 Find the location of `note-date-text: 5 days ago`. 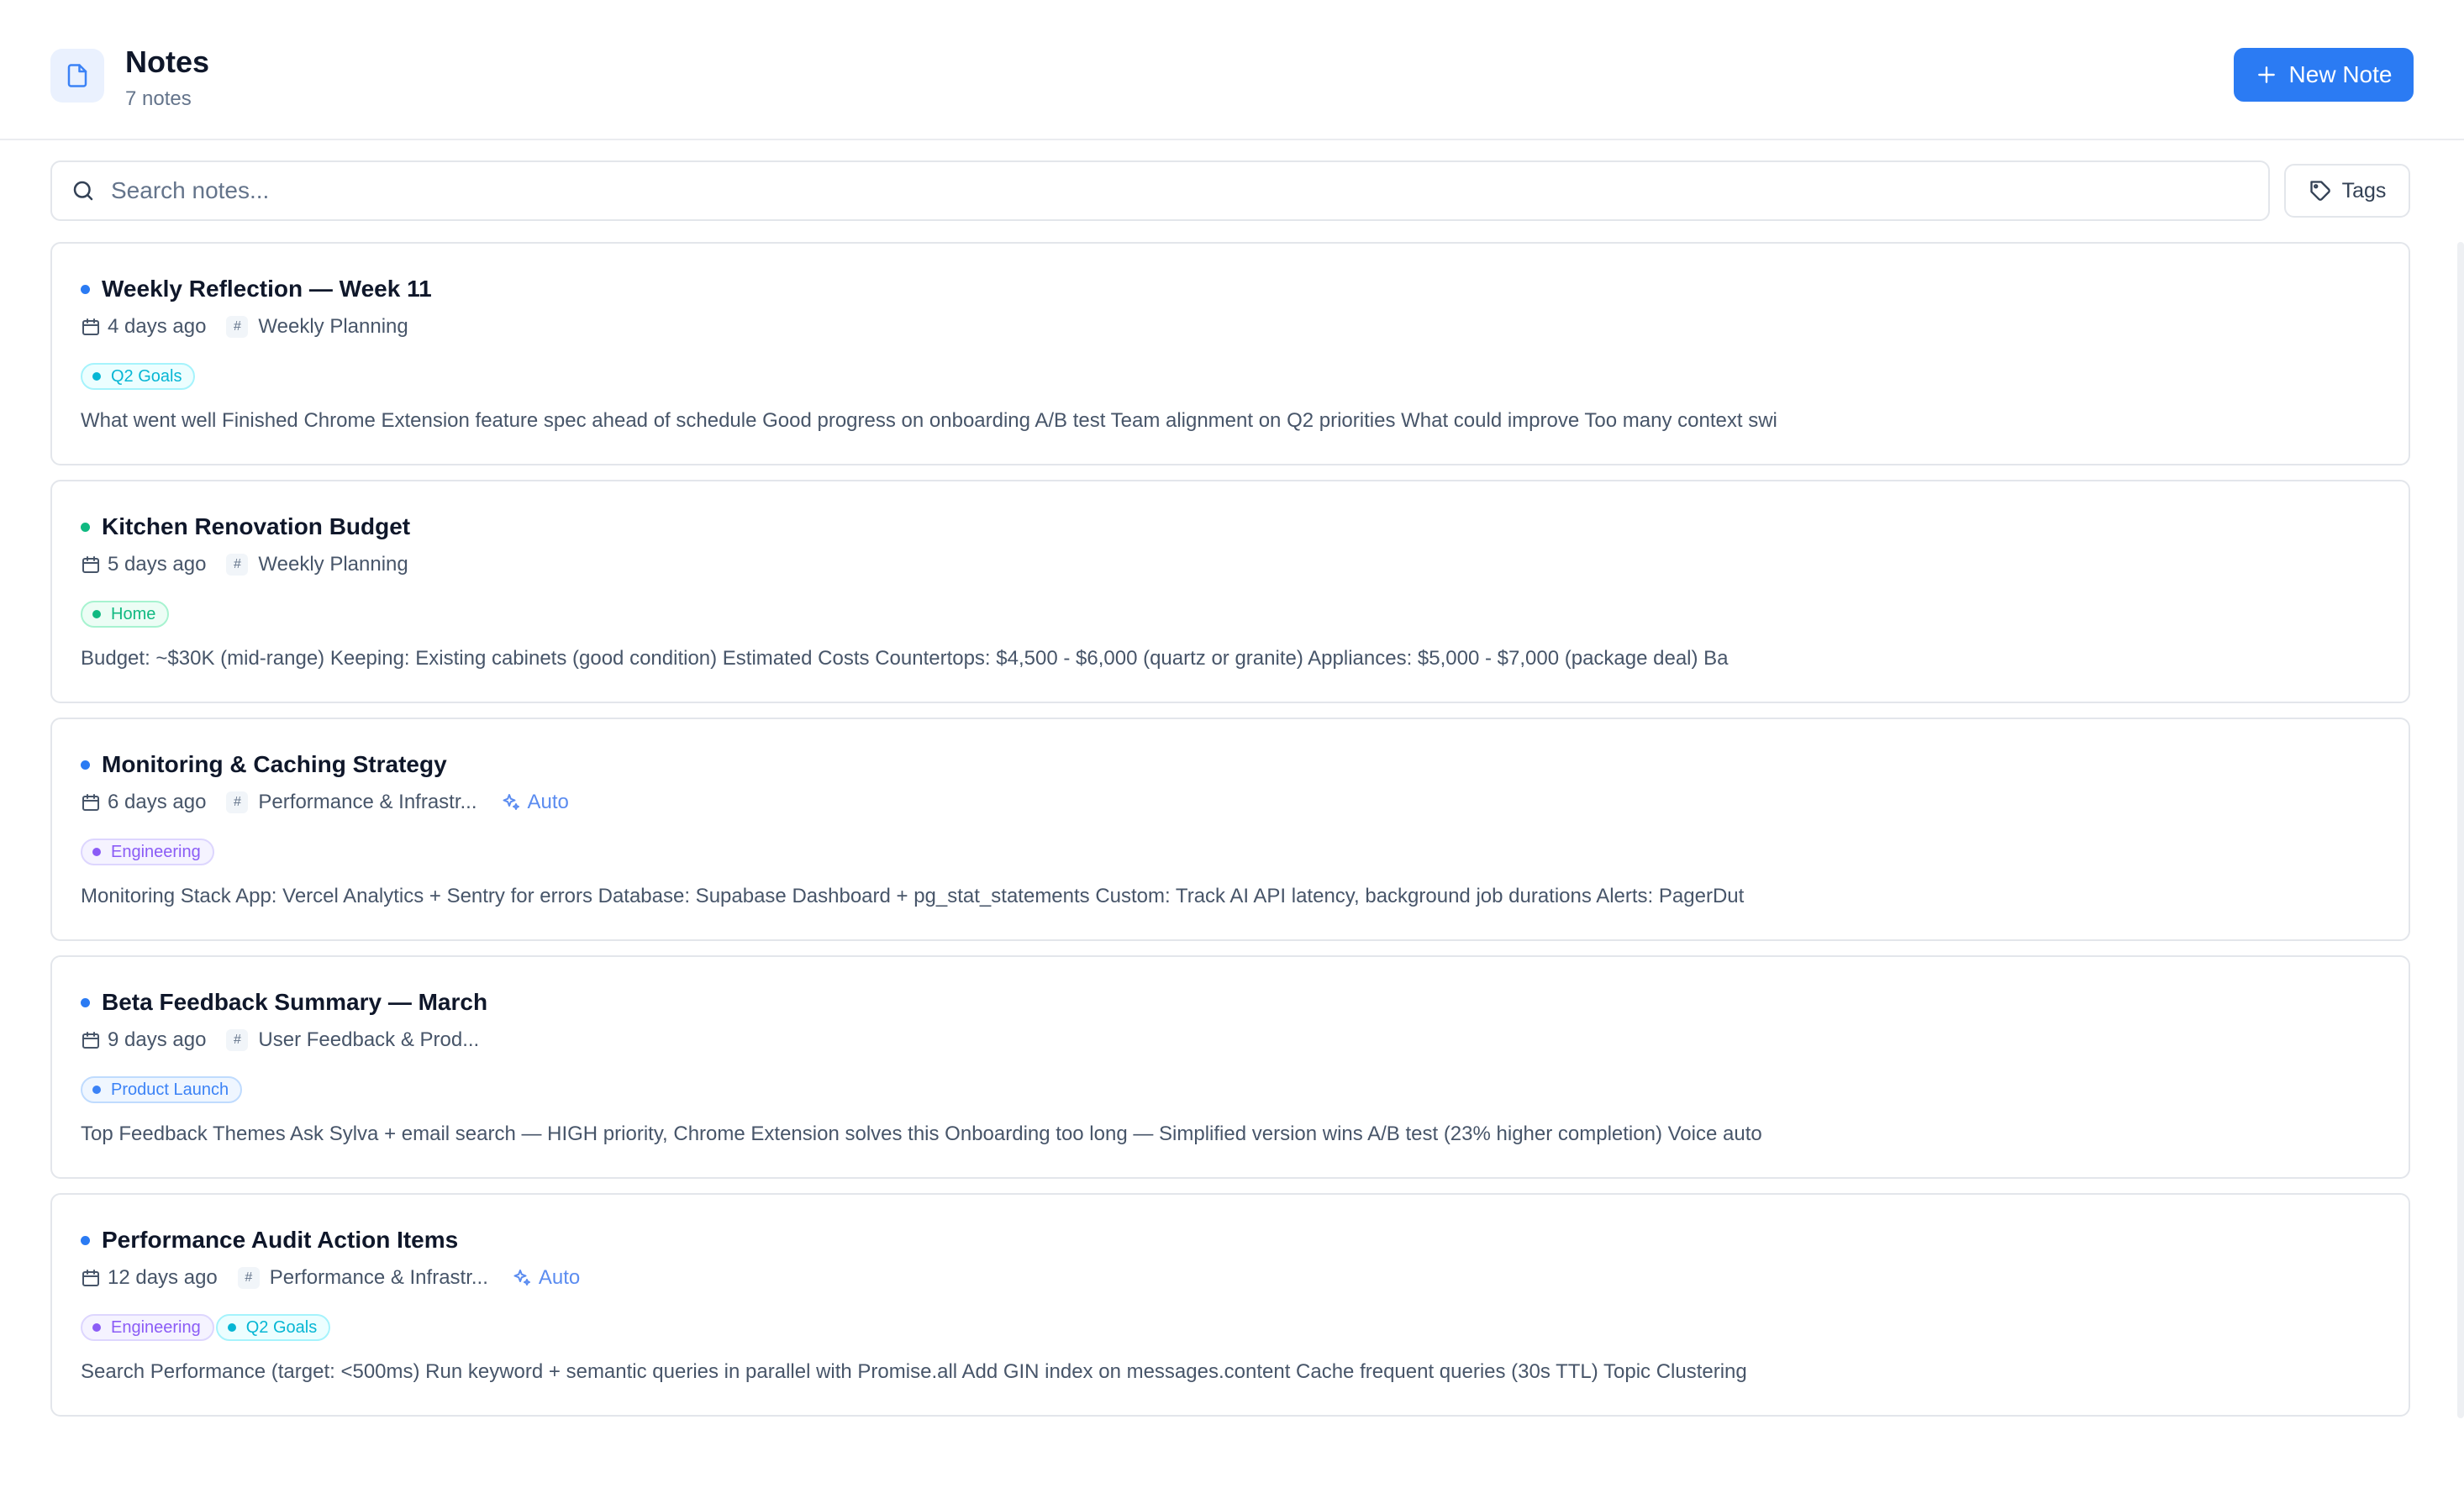

note-date-text: 5 days ago is located at coordinates (157, 564).